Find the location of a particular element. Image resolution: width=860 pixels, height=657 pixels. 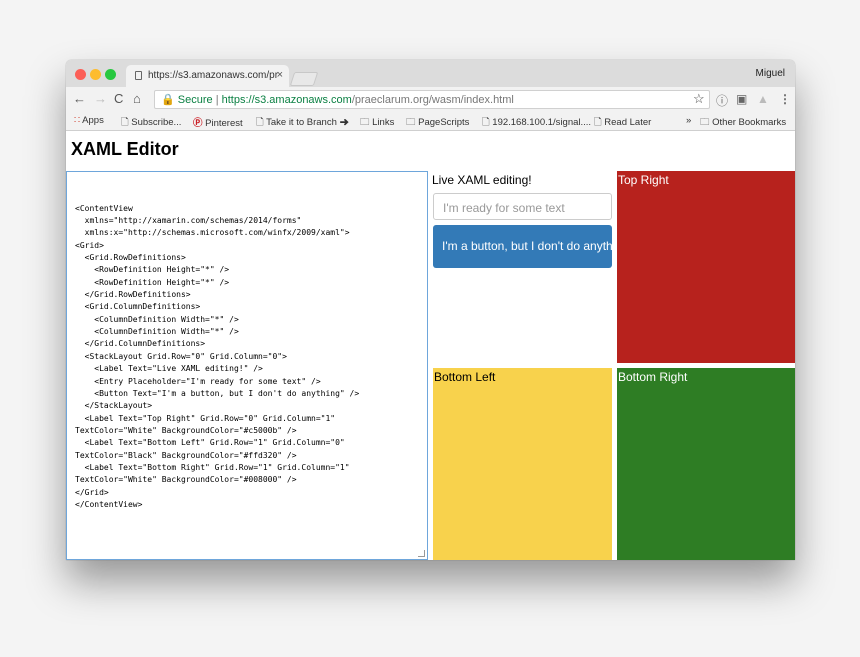

url-path: /praeclarum.org/wasm/index.html is located at coordinates (432, 100).